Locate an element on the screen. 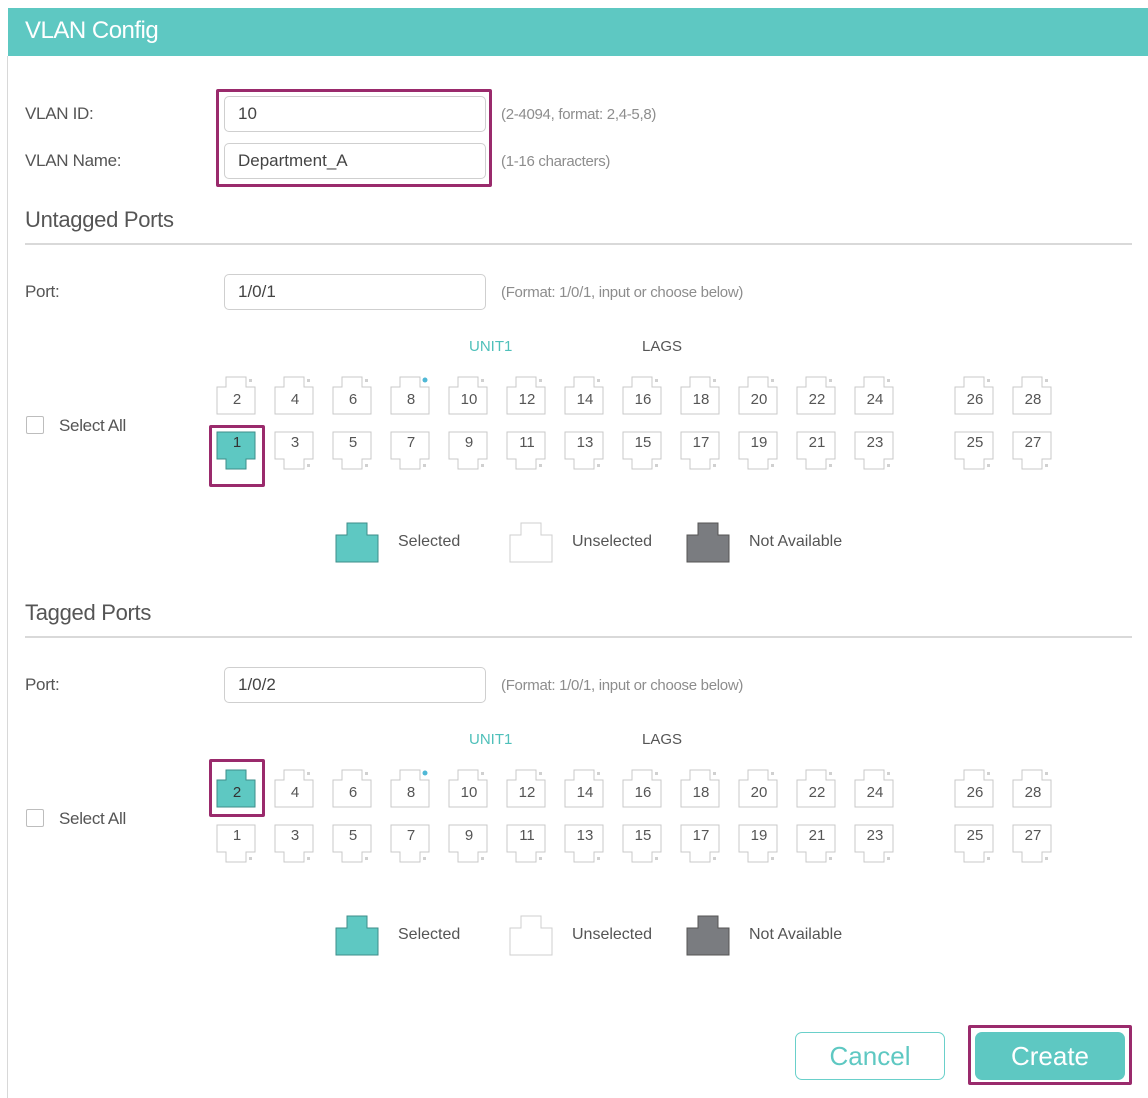  section-divider is located at coordinates (578, 244).